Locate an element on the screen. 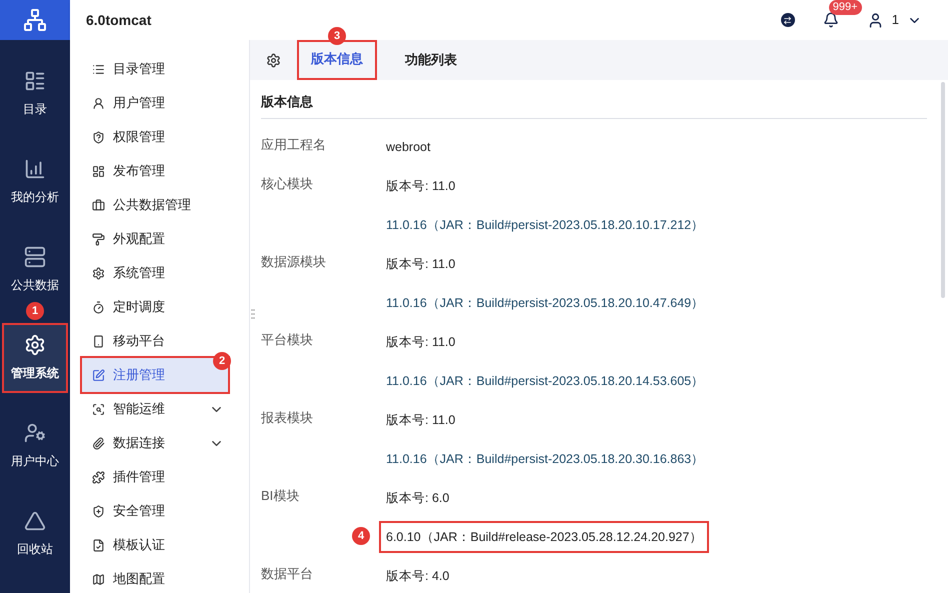  app-title: 6.0tomcat is located at coordinates (119, 20).